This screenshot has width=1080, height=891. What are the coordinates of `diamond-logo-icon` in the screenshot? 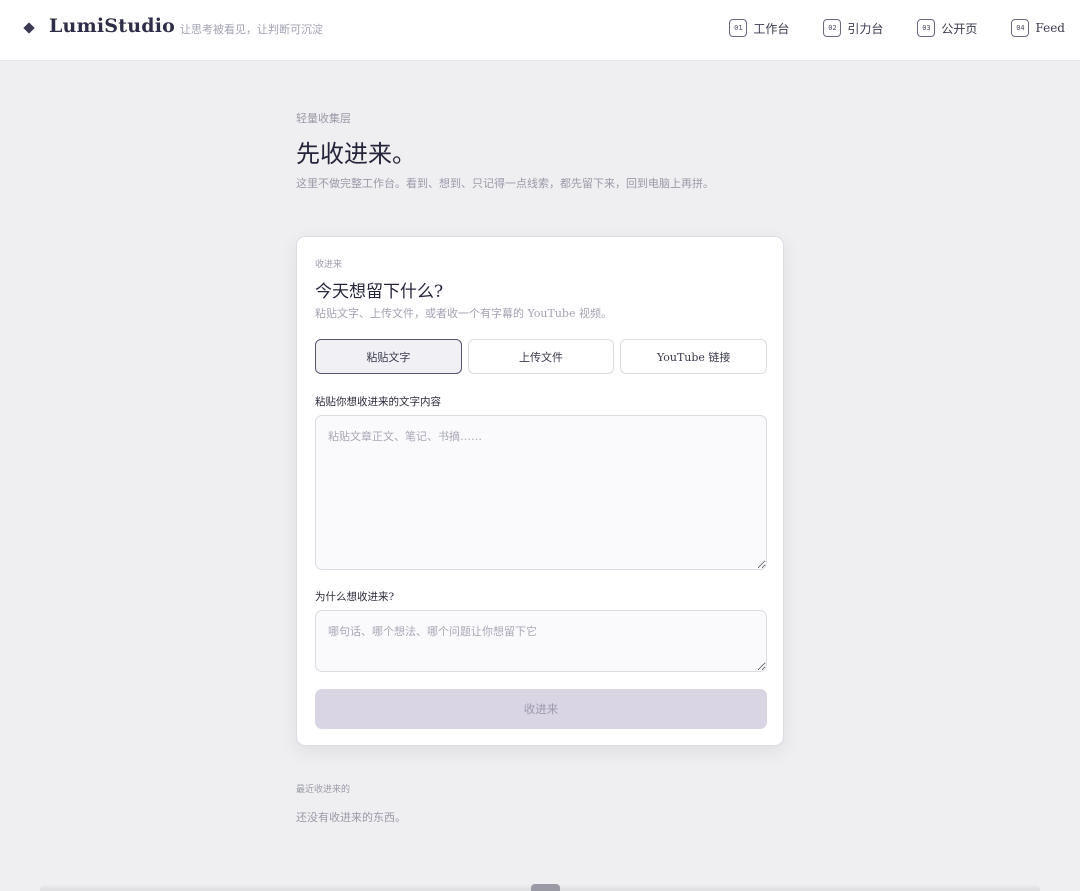 It's located at (29, 28).